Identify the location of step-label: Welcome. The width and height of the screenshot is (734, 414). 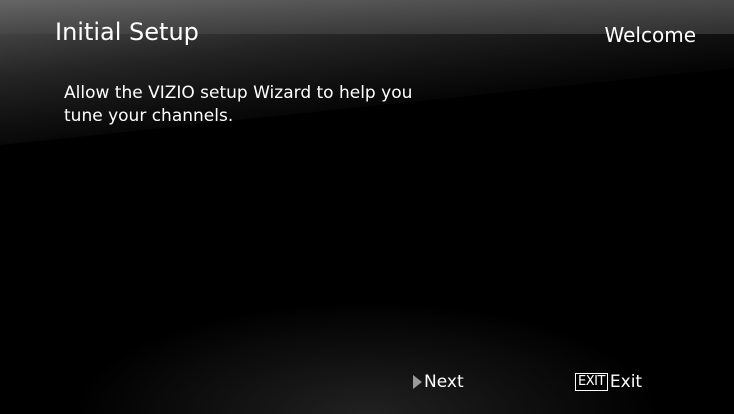
(650, 35).